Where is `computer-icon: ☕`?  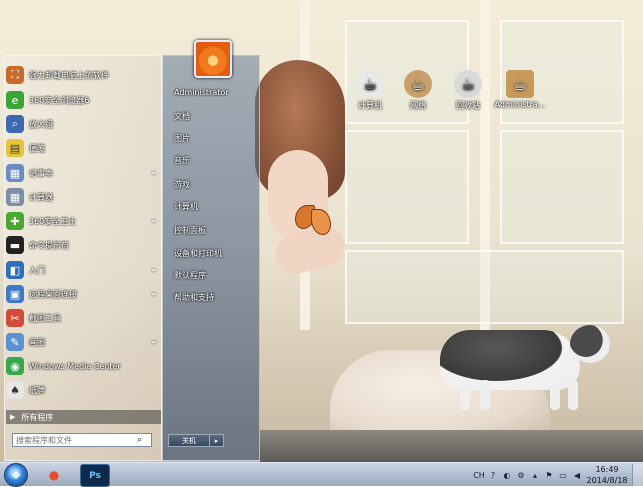
computer-icon: ☕ is located at coordinates (370, 84).